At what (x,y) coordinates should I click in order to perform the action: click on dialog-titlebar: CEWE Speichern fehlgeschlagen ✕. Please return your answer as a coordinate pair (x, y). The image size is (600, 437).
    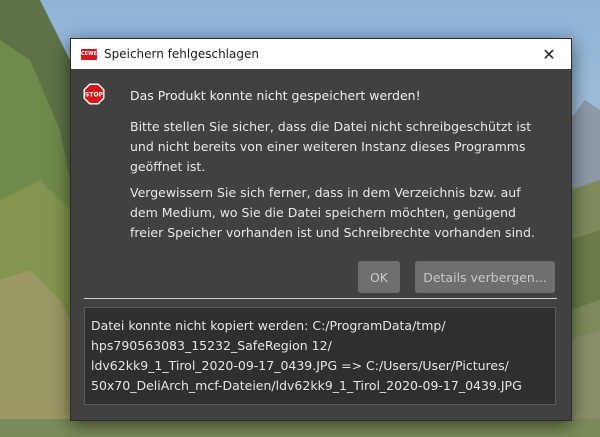
    Looking at the image, I should click on (321, 54).